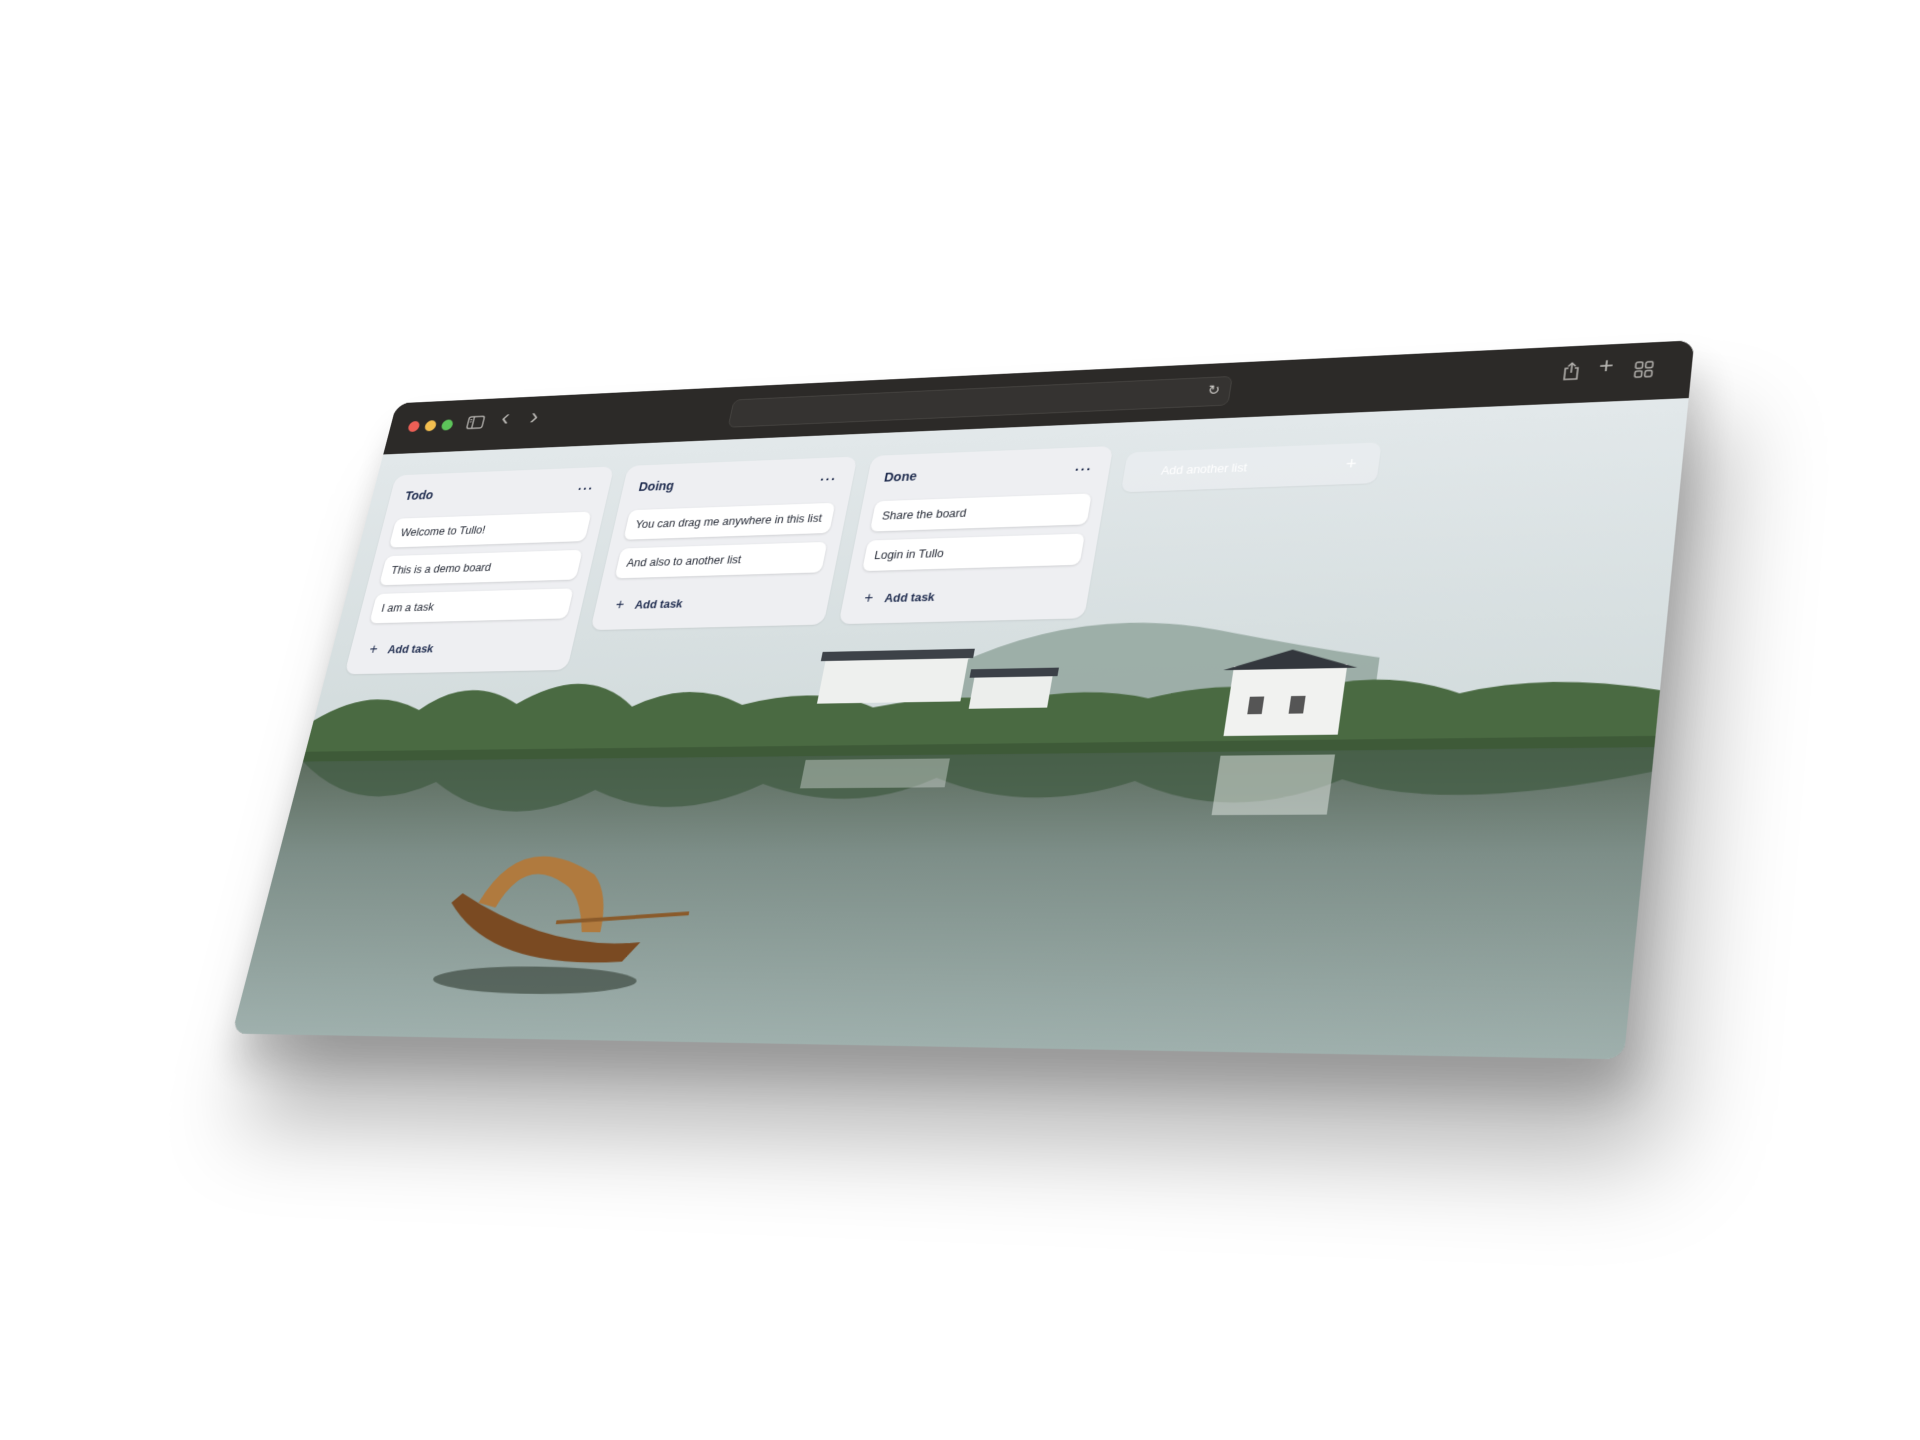 The width and height of the screenshot is (1920, 1440). What do you see at coordinates (973, 552) in the screenshot?
I see `task-card: Login in Tullo` at bounding box center [973, 552].